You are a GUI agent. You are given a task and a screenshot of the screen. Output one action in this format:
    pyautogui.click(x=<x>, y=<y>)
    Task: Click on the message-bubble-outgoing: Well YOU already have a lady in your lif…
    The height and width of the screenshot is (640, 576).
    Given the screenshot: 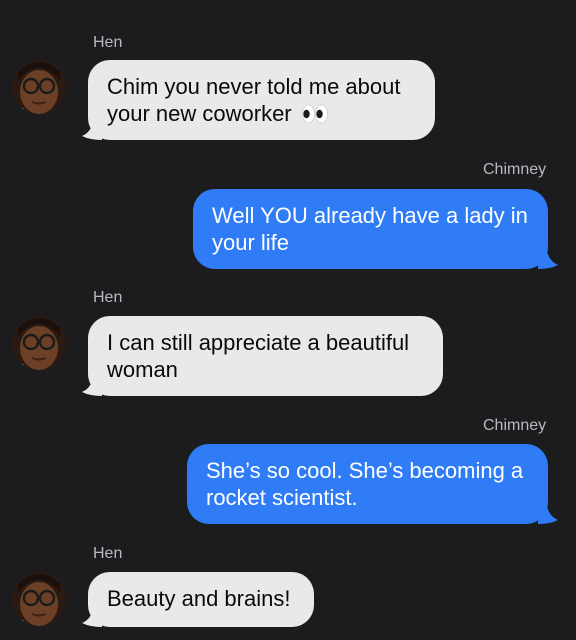 What is the action you would take?
    pyautogui.click(x=370, y=229)
    